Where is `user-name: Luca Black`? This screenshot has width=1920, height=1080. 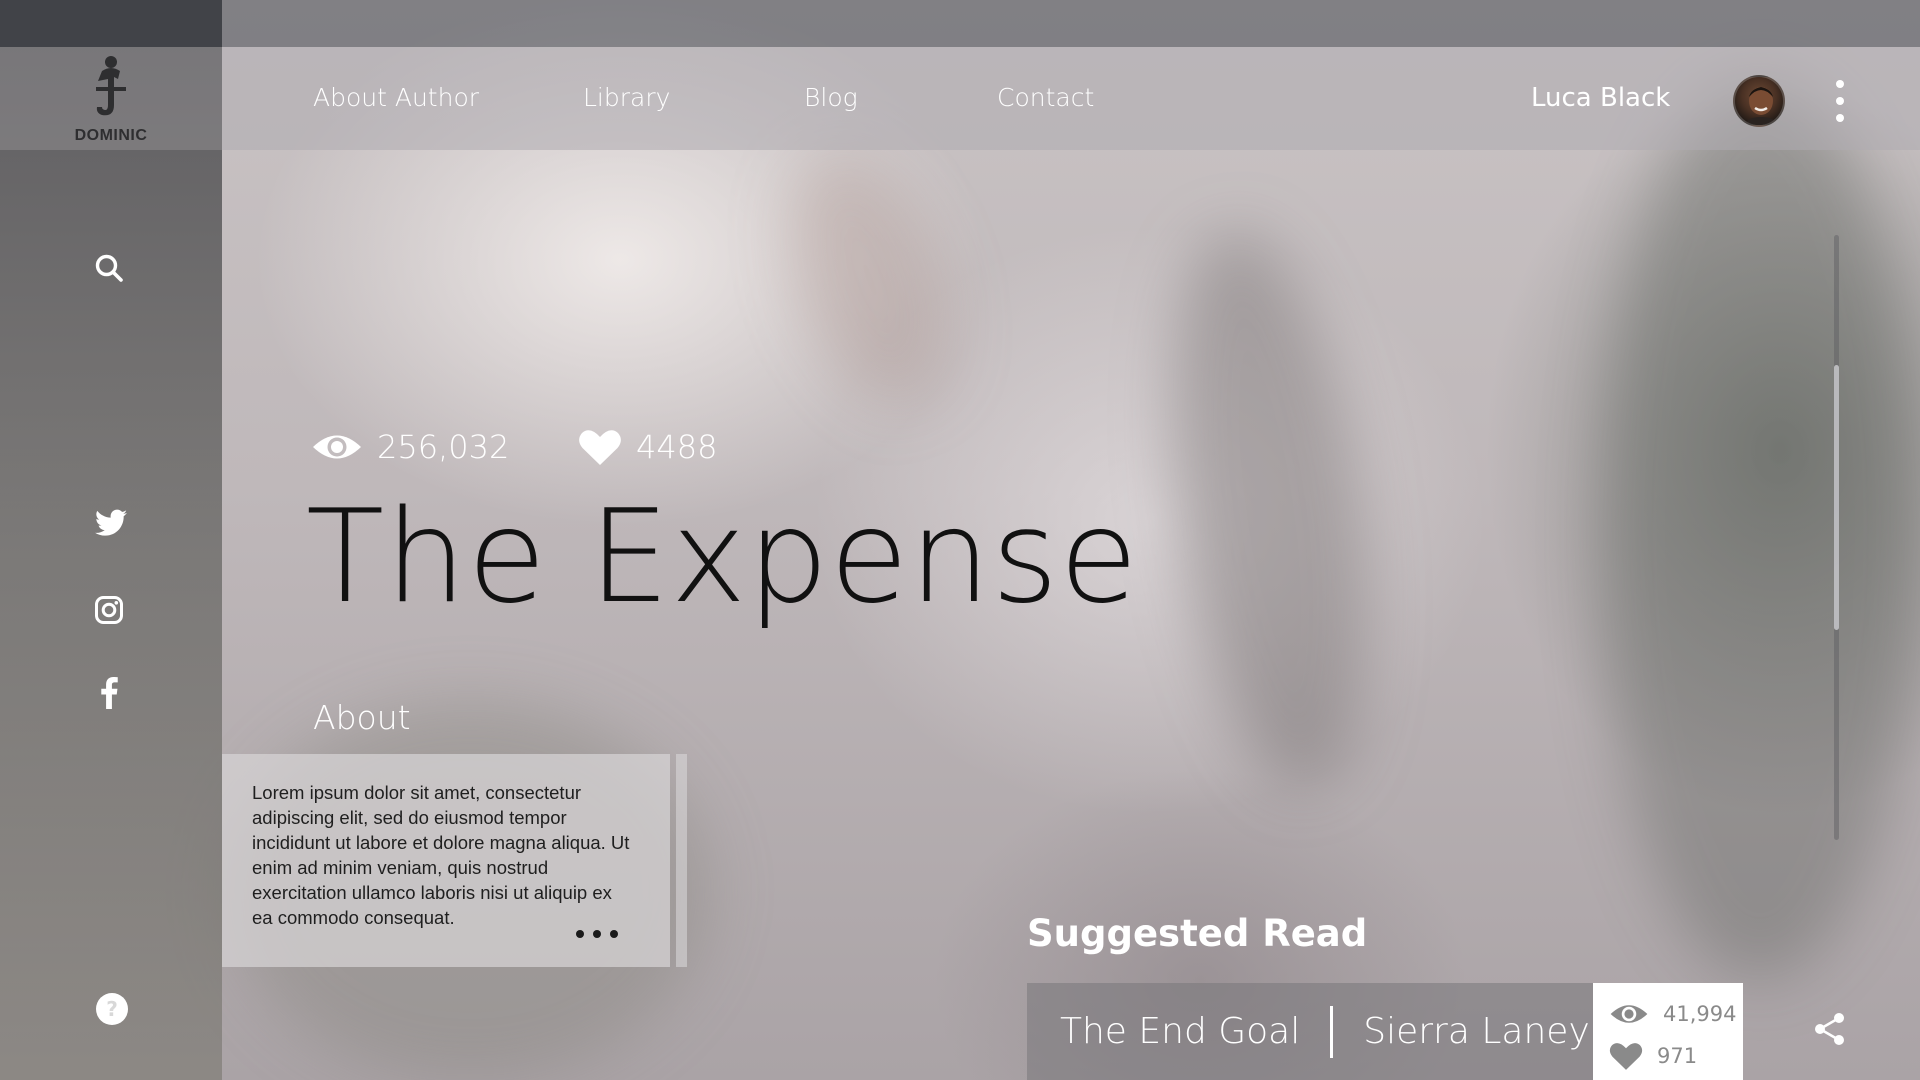
user-name: Luca Black is located at coordinates (1600, 98).